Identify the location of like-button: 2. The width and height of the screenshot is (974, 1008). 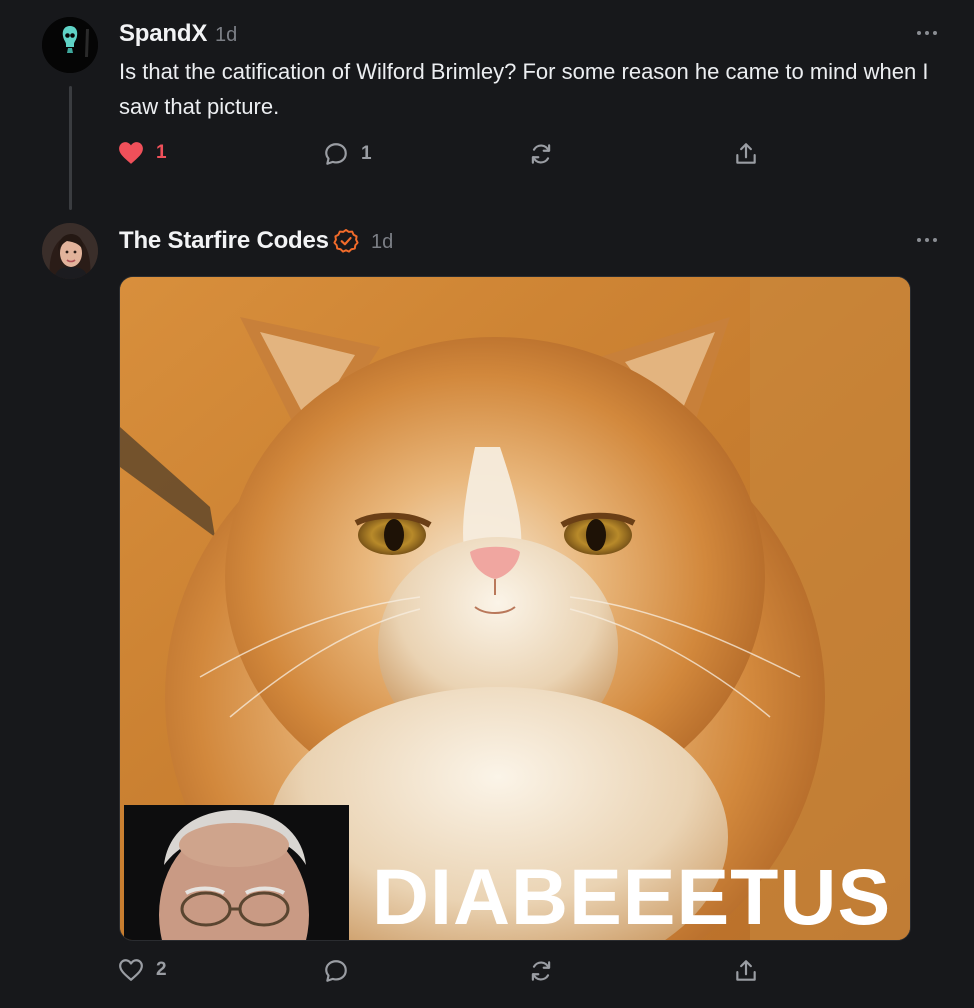
(142, 970).